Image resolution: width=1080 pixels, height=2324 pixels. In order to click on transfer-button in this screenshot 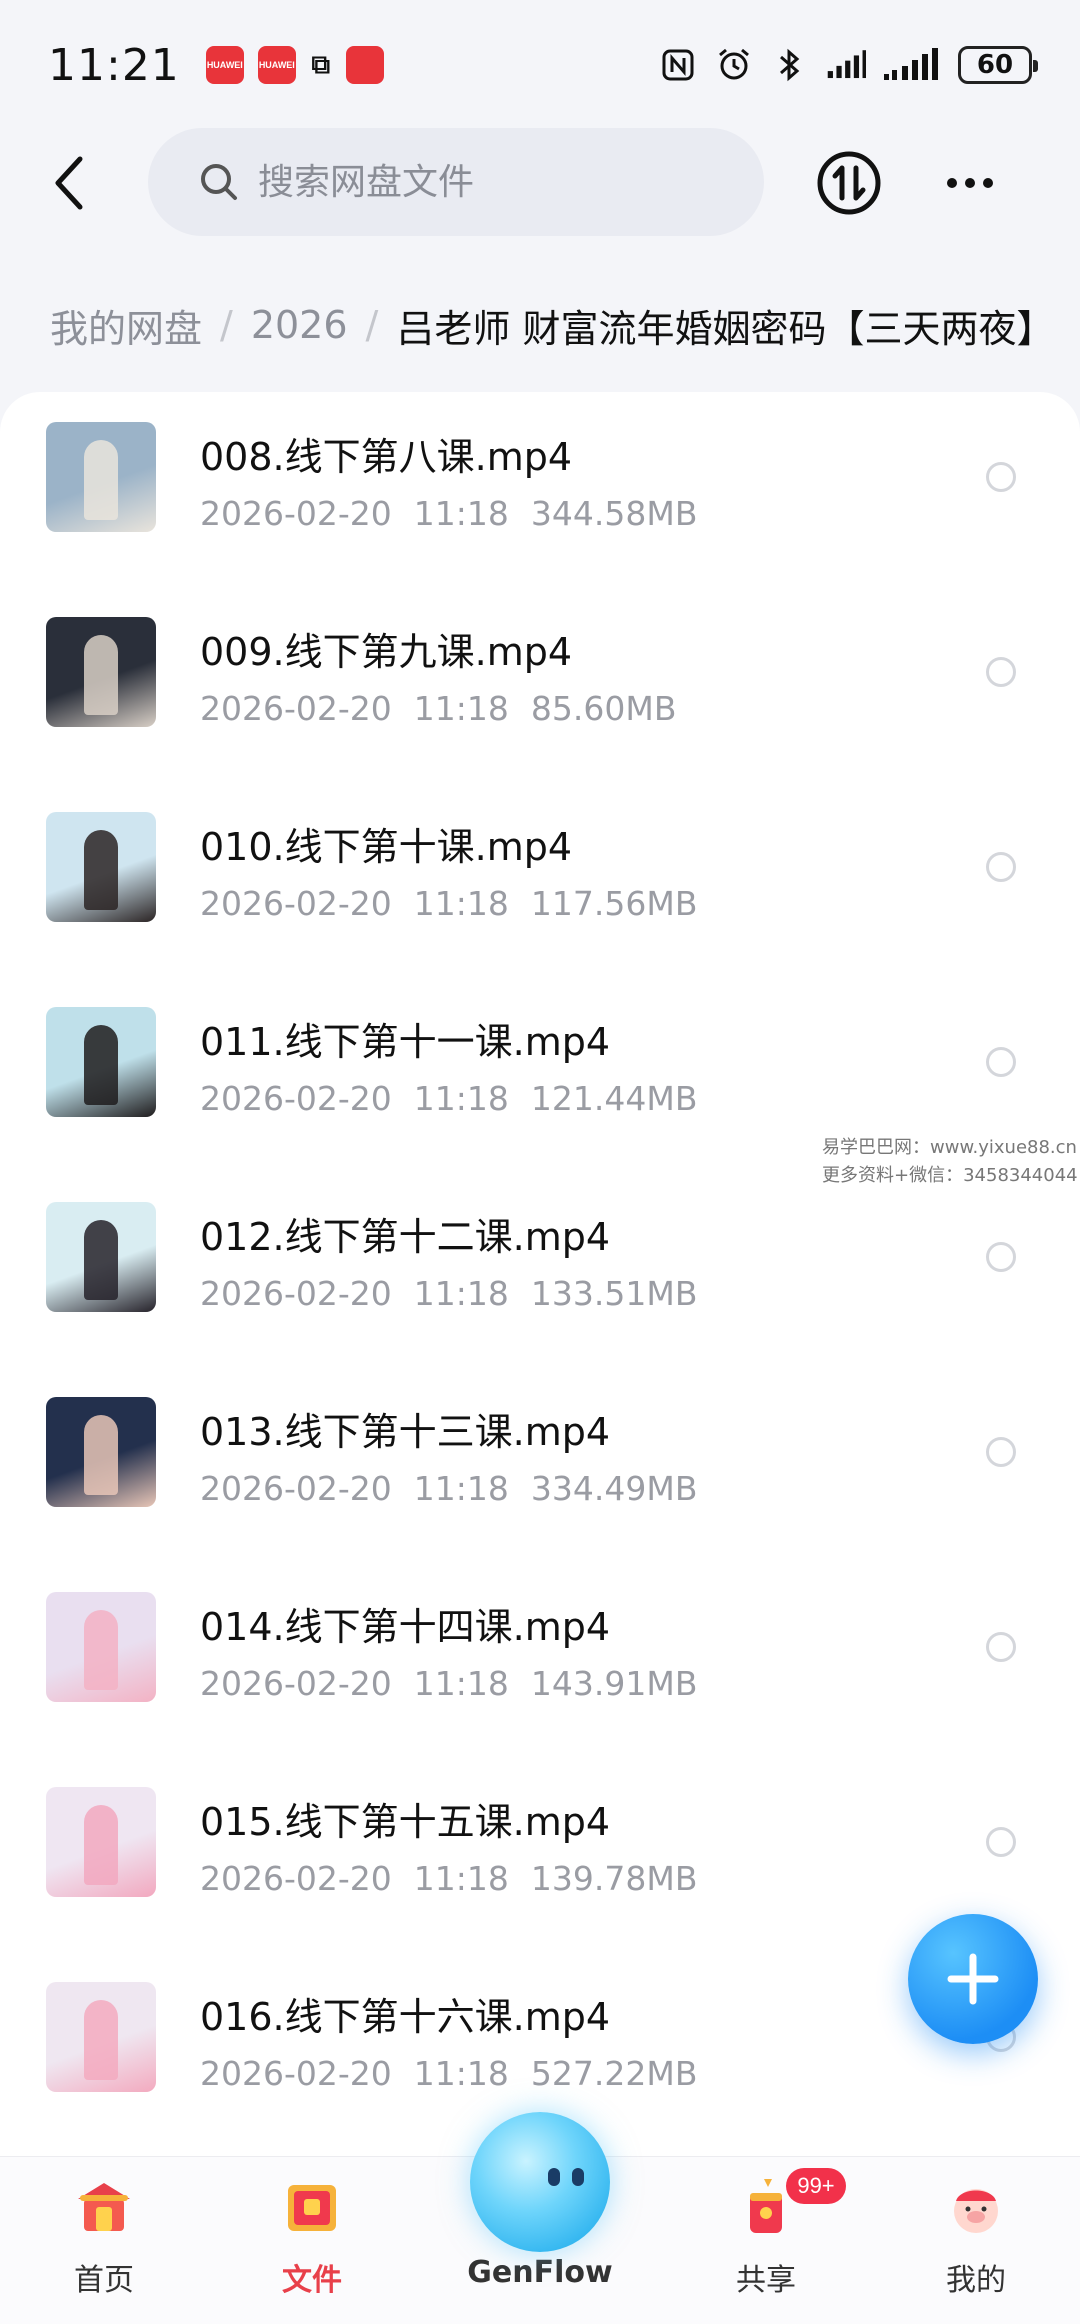, I will do `click(849, 183)`.